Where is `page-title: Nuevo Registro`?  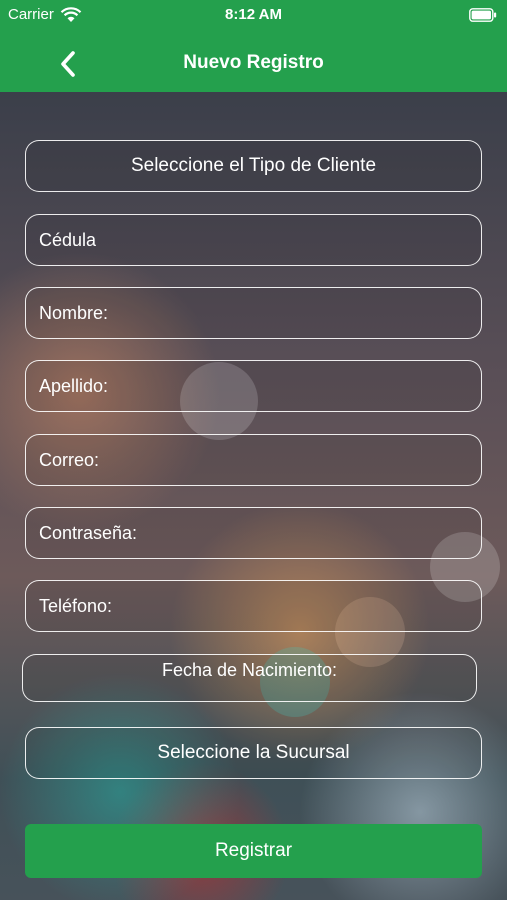 page-title: Nuevo Registro is located at coordinates (253, 62).